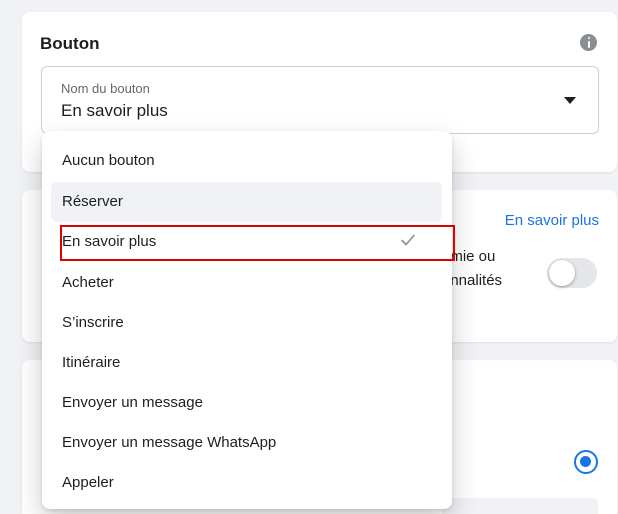  Describe the element at coordinates (132, 402) in the screenshot. I see `menu-item-label: Envoyer un message` at that location.